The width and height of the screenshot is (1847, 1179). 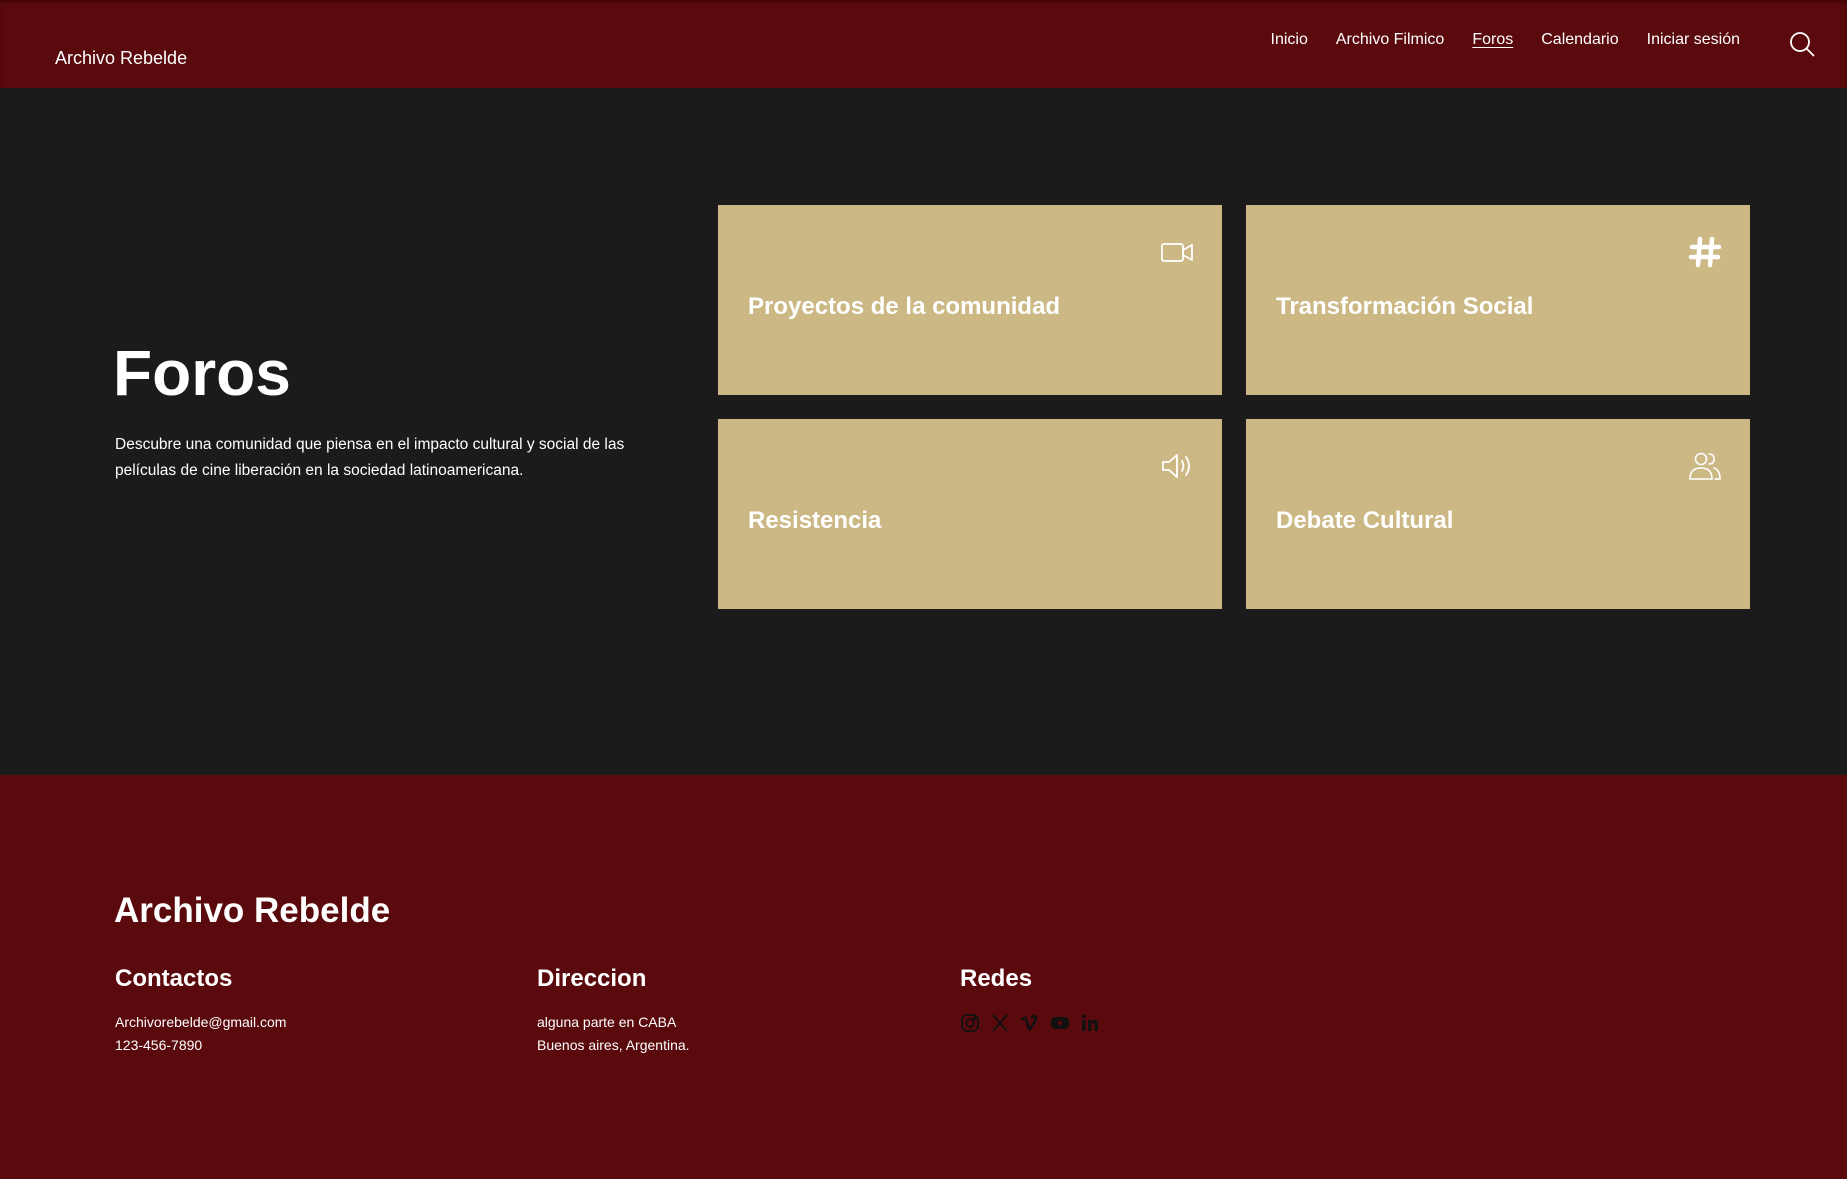 What do you see at coordinates (252, 910) in the screenshot?
I see `footer-brand: Archivo Rebelde` at bounding box center [252, 910].